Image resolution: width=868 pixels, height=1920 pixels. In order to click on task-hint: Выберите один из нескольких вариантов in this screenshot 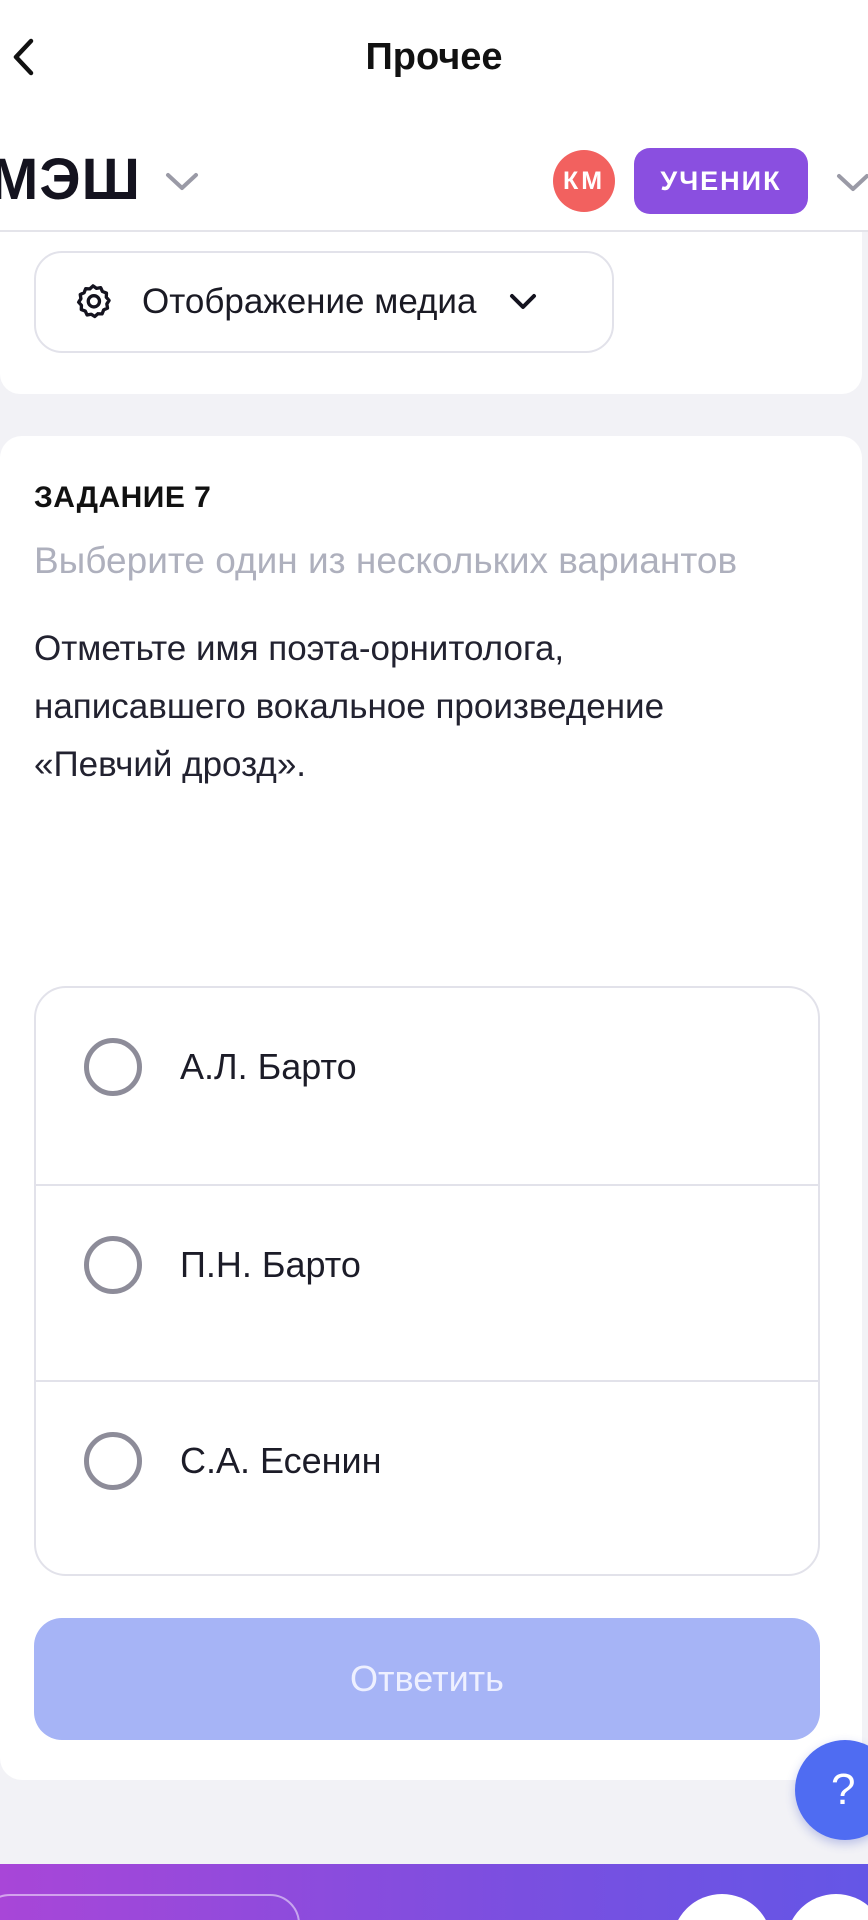, I will do `click(386, 560)`.